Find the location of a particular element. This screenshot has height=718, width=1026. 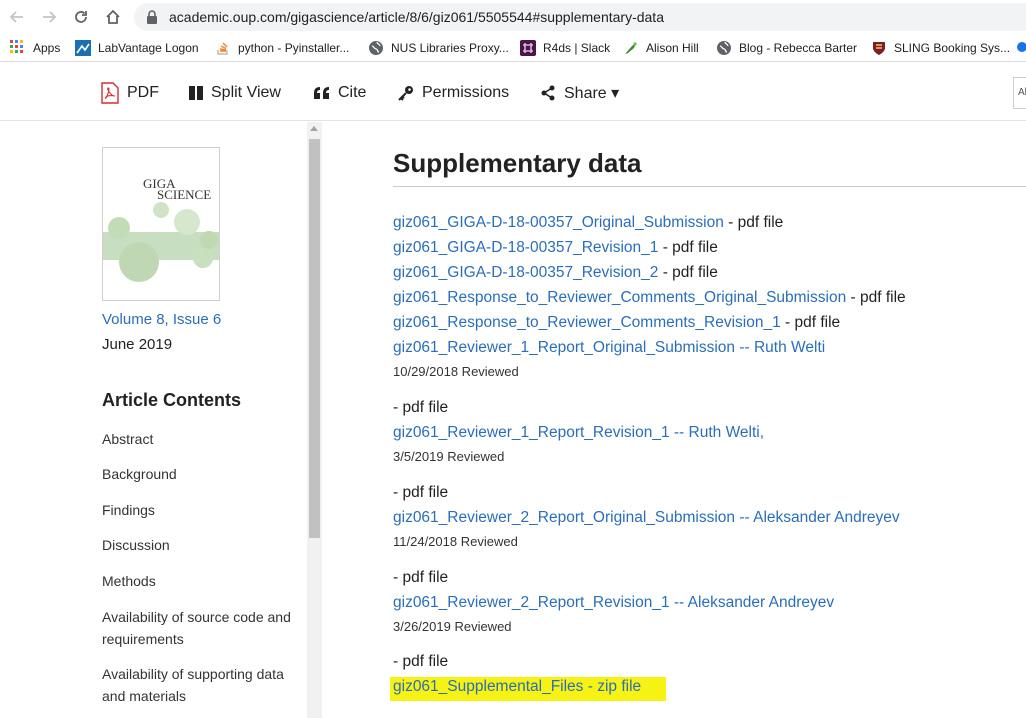

bookmark-overflow is located at coordinates (1021, 48).